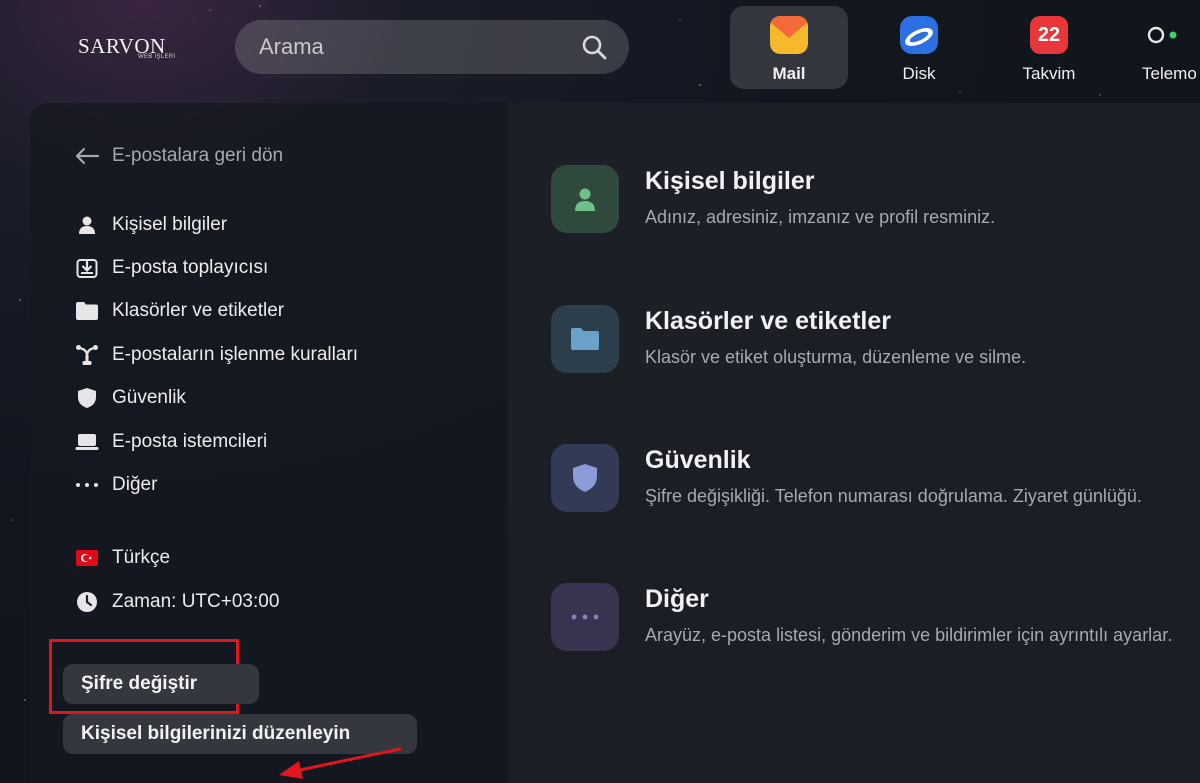 The height and width of the screenshot is (783, 1200). I want to click on sidebar-item-mail-collector: E-posta toplayıcısı, so click(216, 267).